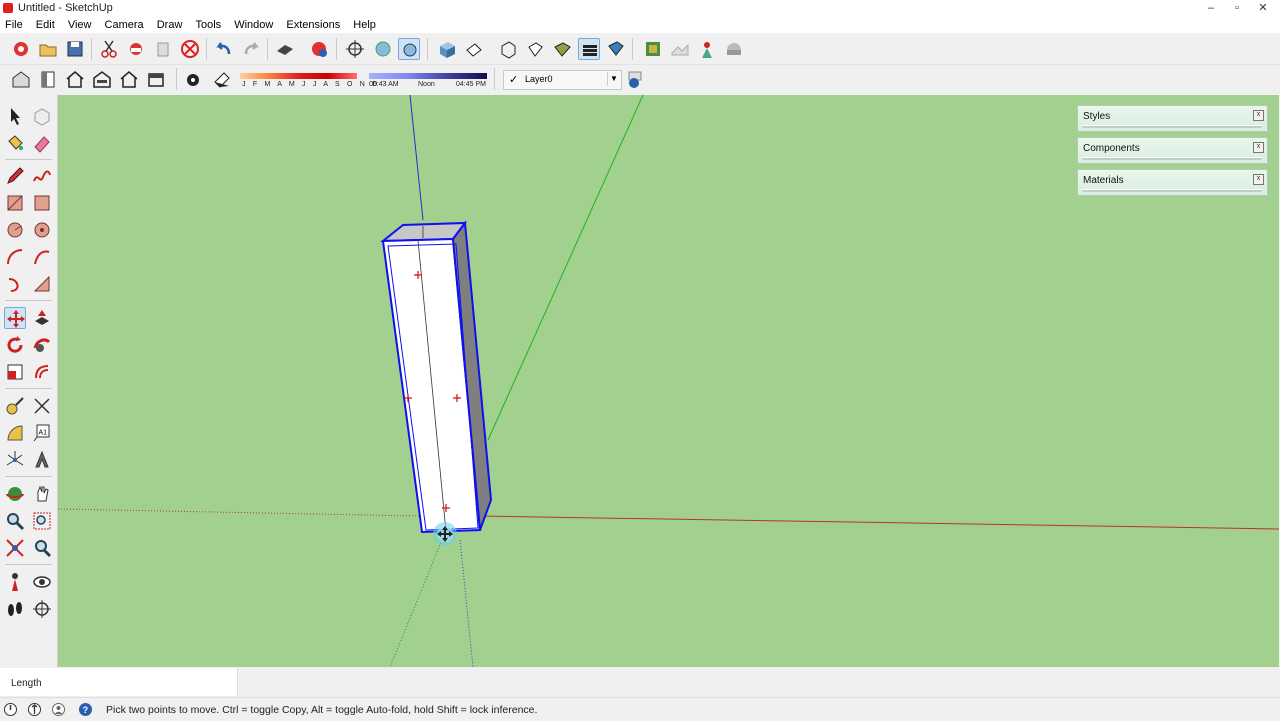 The width and height of the screenshot is (1280, 721). Describe the element at coordinates (42, 116) in the screenshot. I see `make-component-icon` at that location.